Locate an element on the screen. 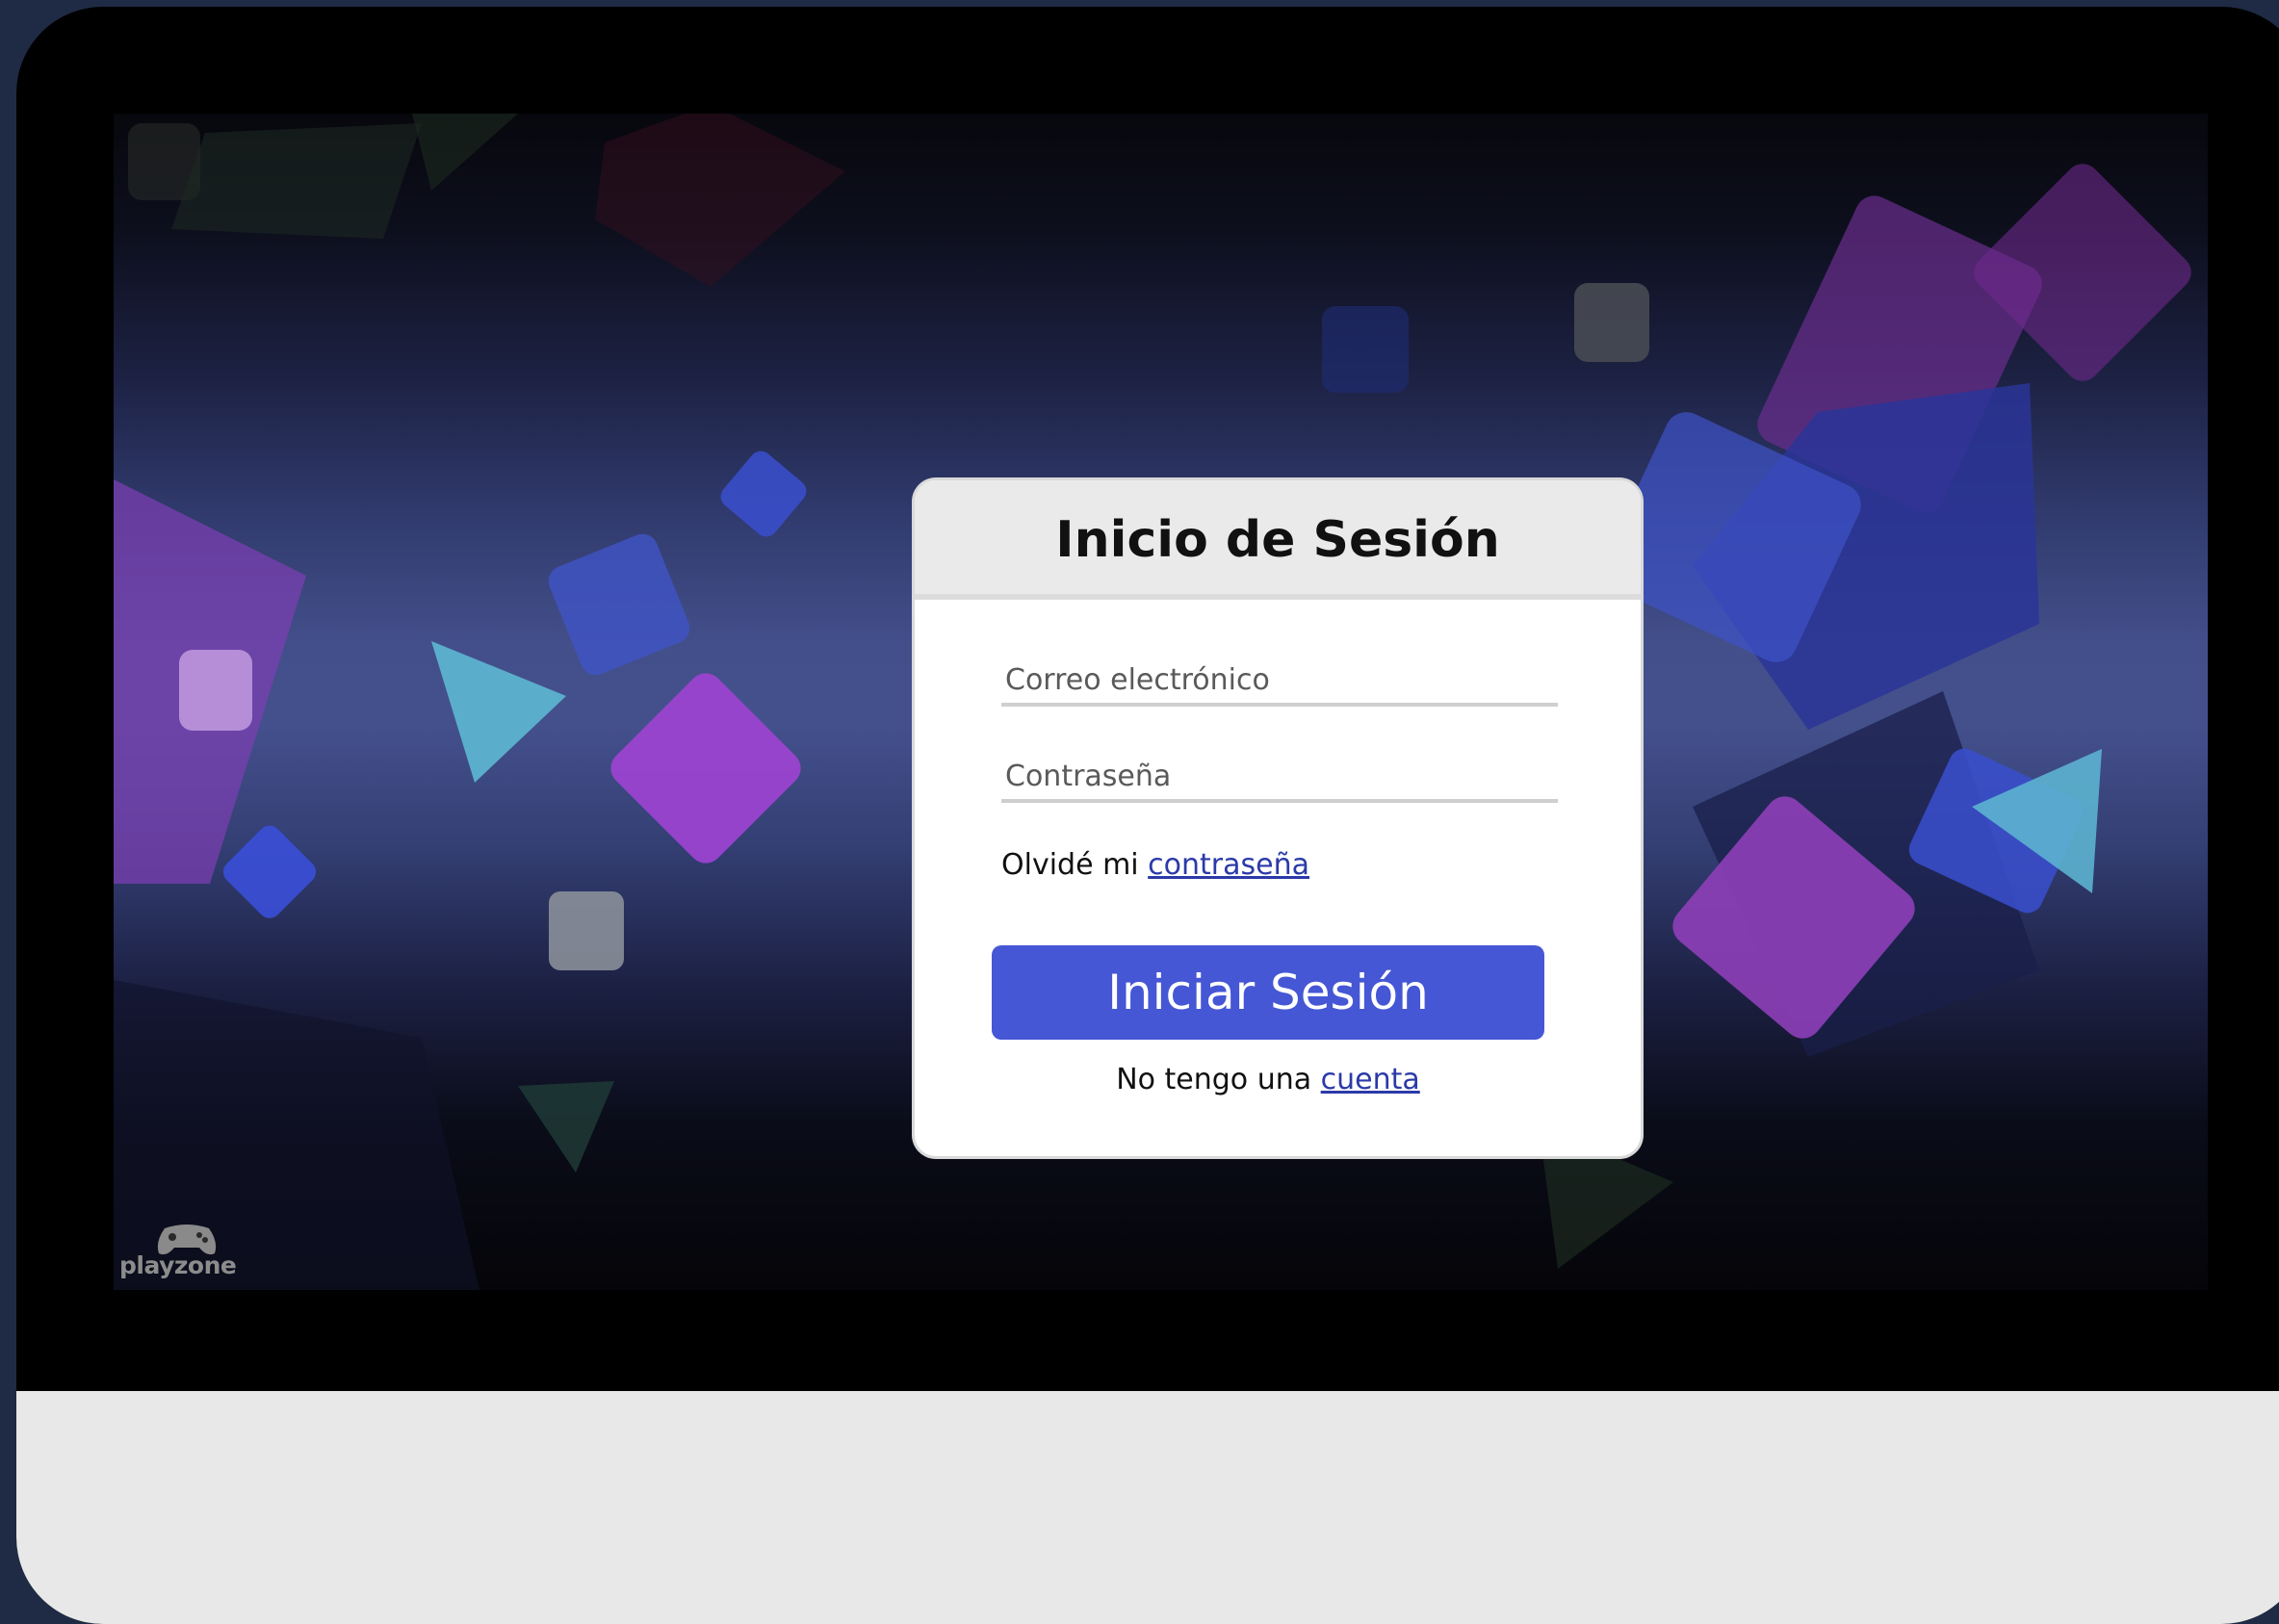 This screenshot has width=2279, height=1624. email-field-wrapper is located at coordinates (1282, 685).